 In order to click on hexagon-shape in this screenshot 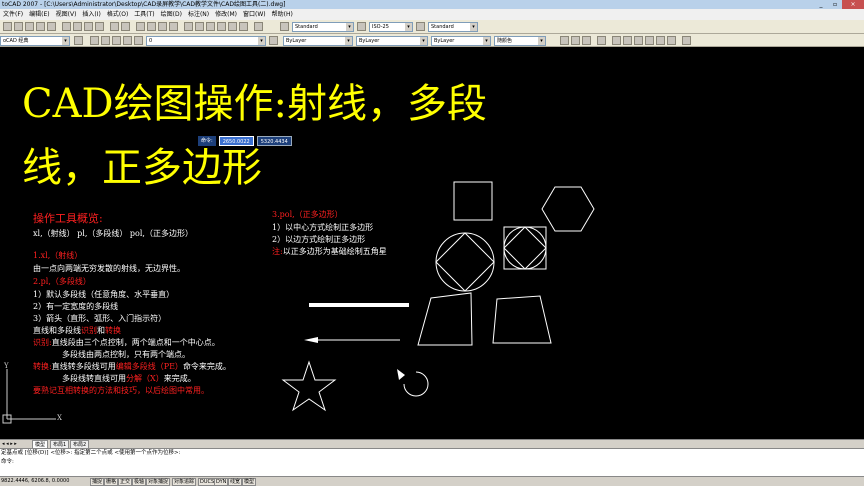, I will do `click(568, 209)`.